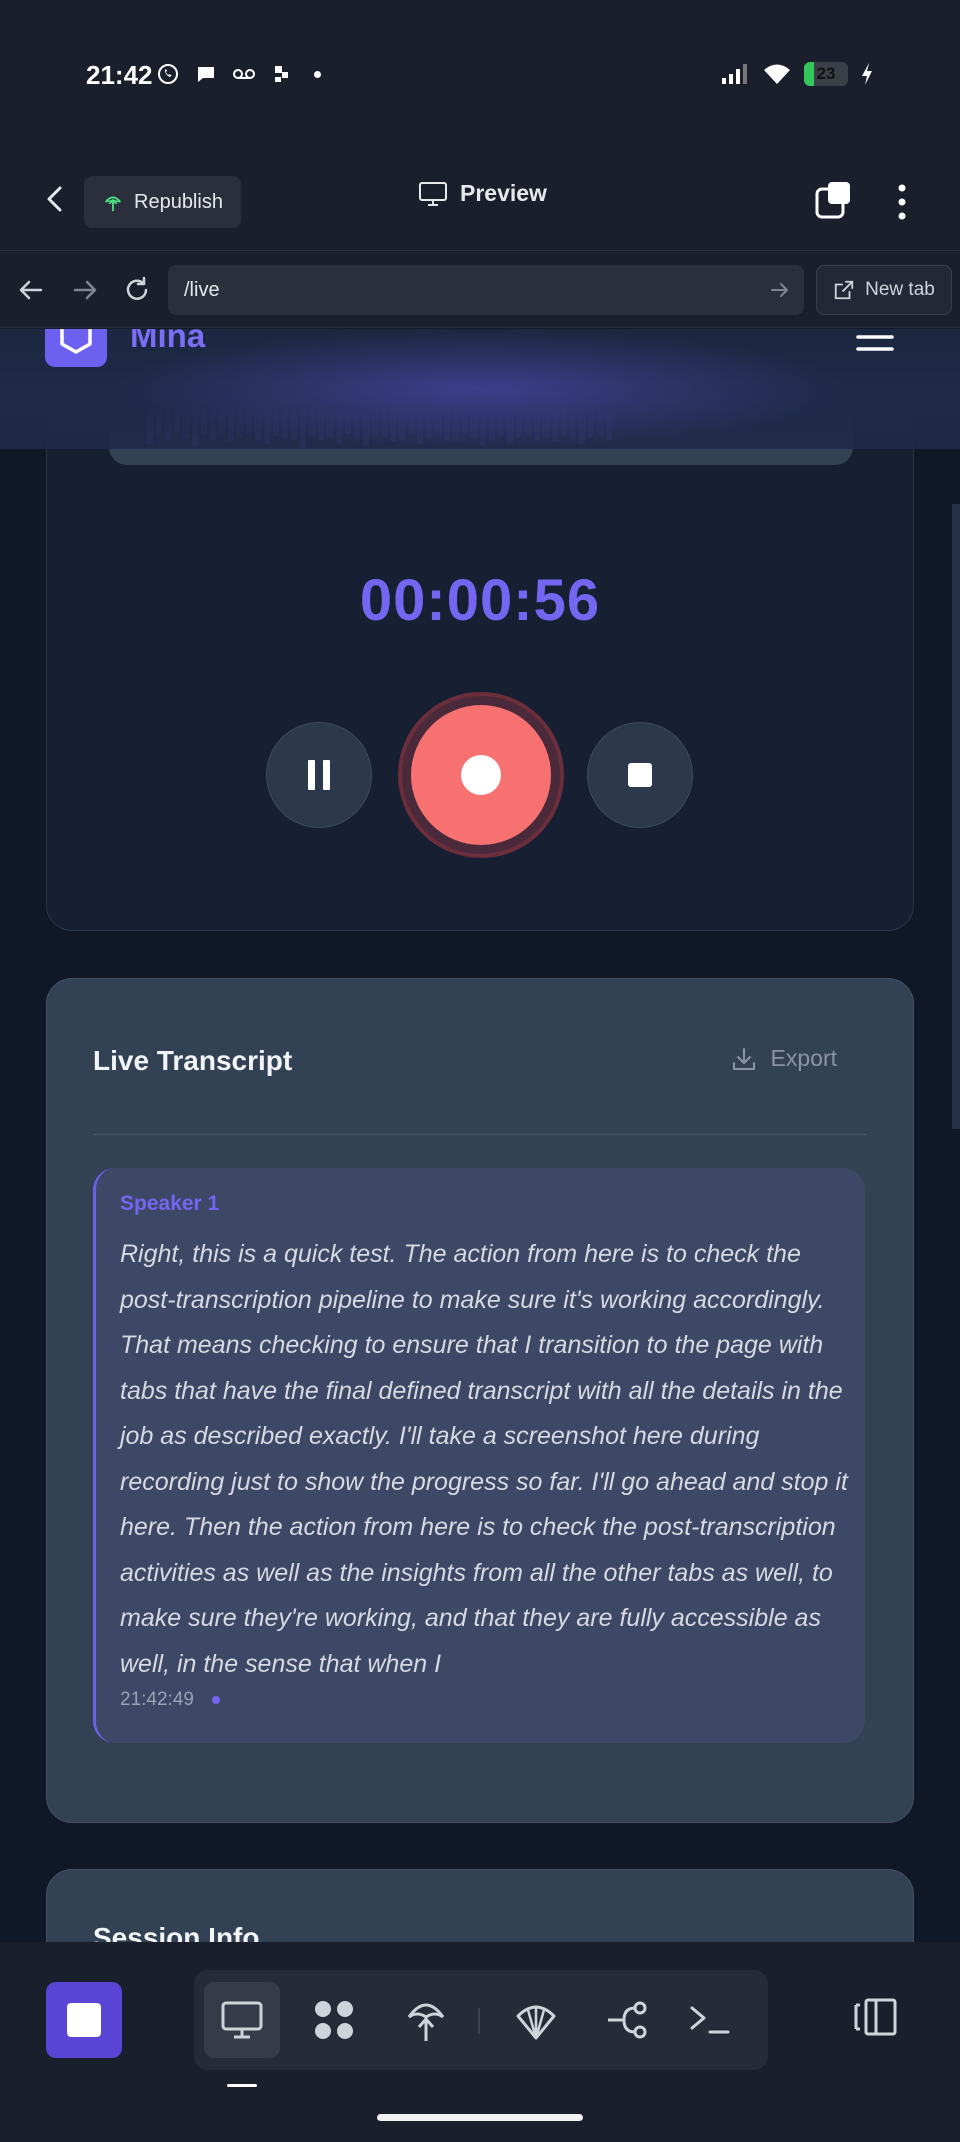  What do you see at coordinates (809, 74) in the screenshot?
I see `battery-fill` at bounding box center [809, 74].